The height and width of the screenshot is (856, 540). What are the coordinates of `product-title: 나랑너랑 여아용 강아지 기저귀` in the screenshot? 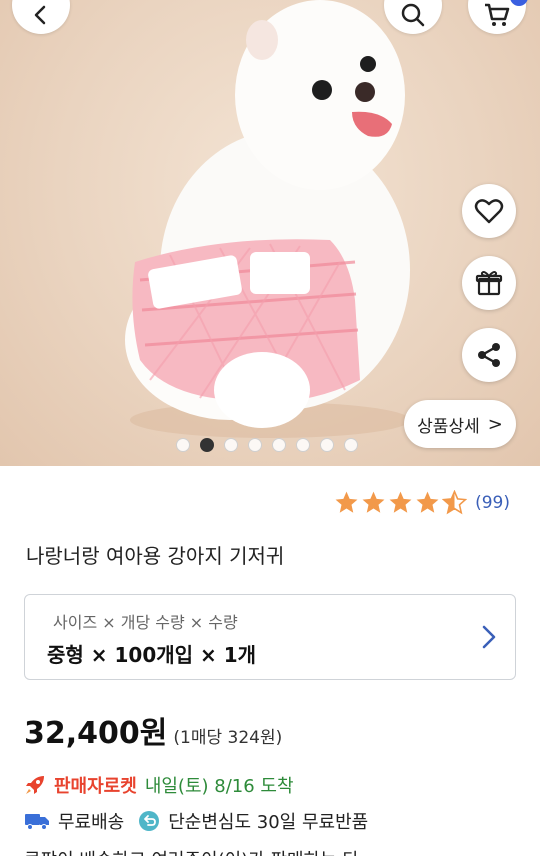 It's located at (155, 556).